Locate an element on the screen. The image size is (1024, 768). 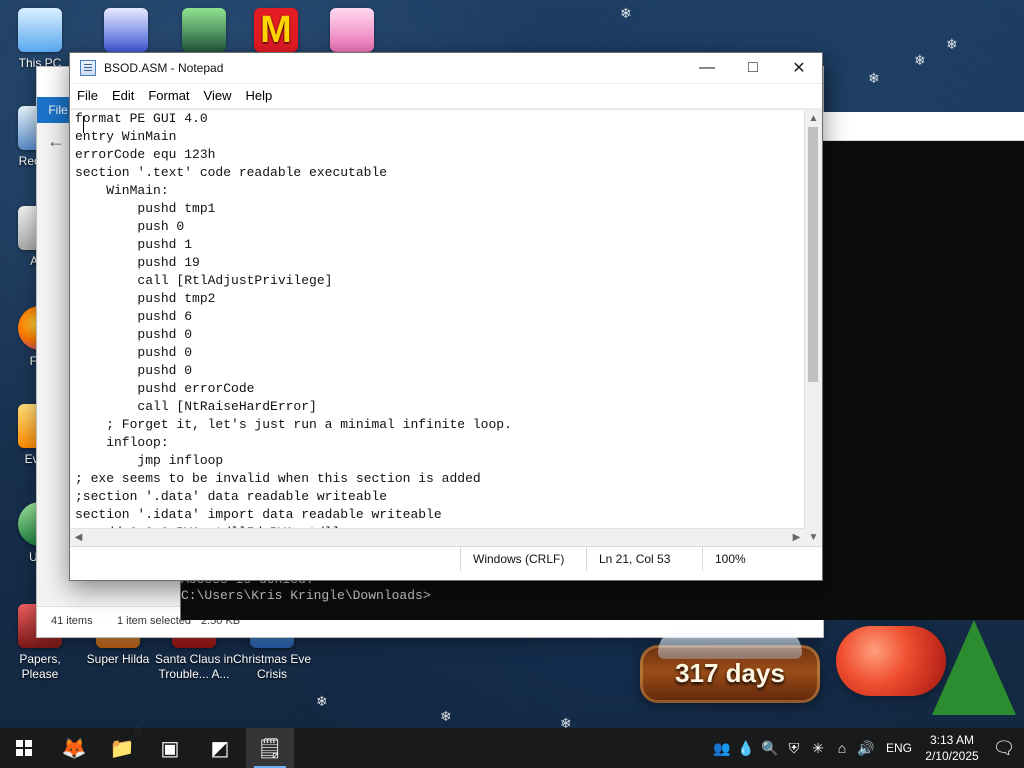
windows-logo-icon is located at coordinates (24, 748).